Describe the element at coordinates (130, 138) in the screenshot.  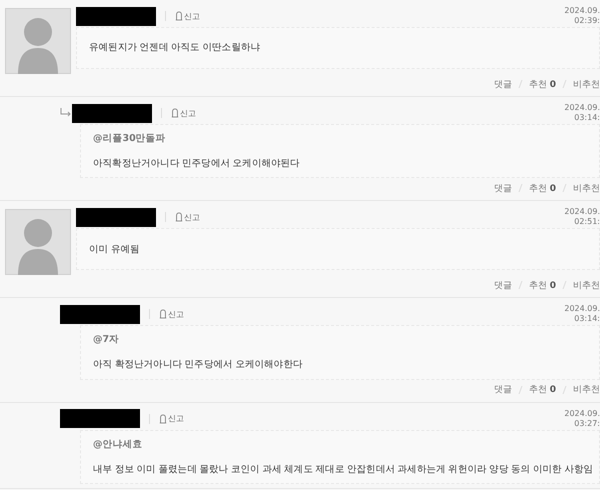
I see `mention: @리플30만돌파` at that location.